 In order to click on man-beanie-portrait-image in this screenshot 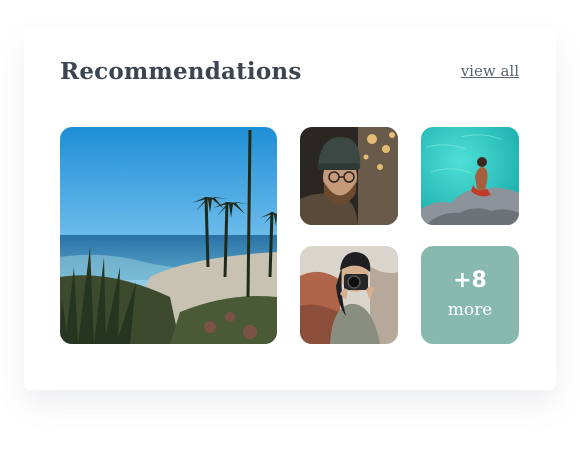, I will do `click(349, 176)`.